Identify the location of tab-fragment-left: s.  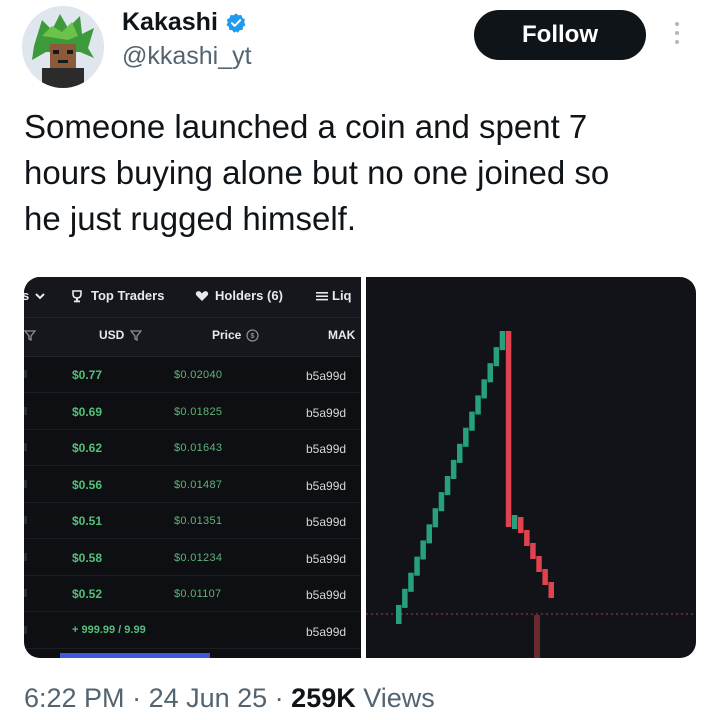
(35, 295).